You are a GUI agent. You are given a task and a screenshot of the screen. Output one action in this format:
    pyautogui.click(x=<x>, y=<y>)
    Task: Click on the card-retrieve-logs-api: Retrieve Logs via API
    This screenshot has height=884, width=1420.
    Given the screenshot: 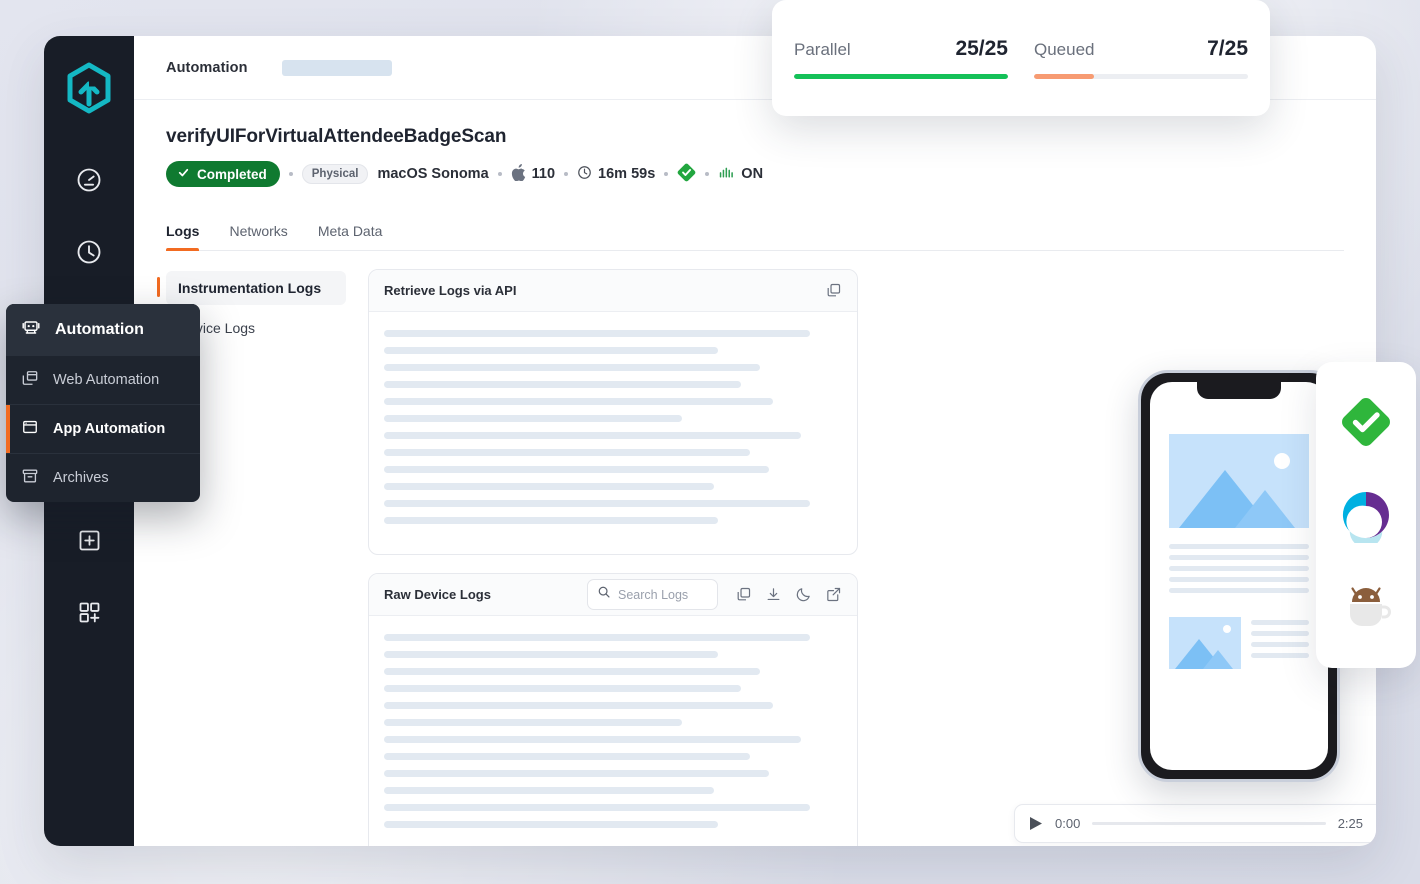 What is the action you would take?
    pyautogui.click(x=613, y=412)
    